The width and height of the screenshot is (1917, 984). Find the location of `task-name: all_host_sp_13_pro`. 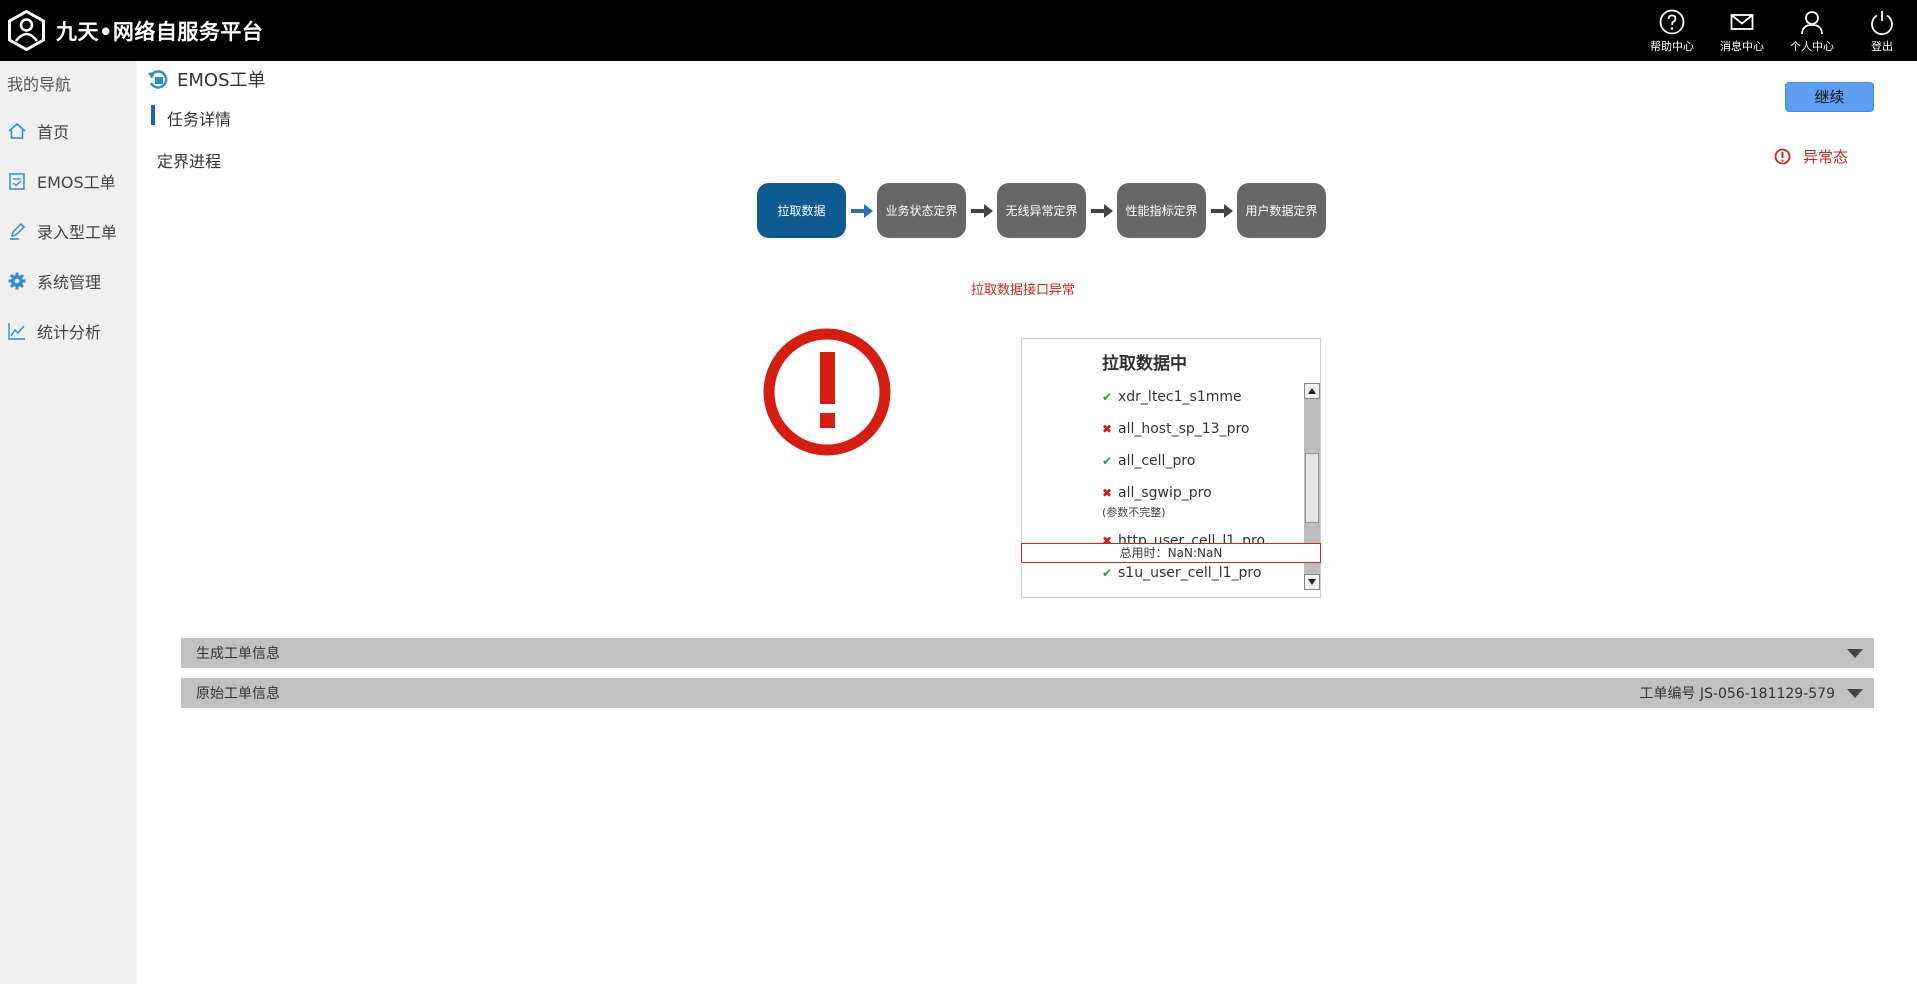

task-name: all_host_sp_13_pro is located at coordinates (1184, 429).